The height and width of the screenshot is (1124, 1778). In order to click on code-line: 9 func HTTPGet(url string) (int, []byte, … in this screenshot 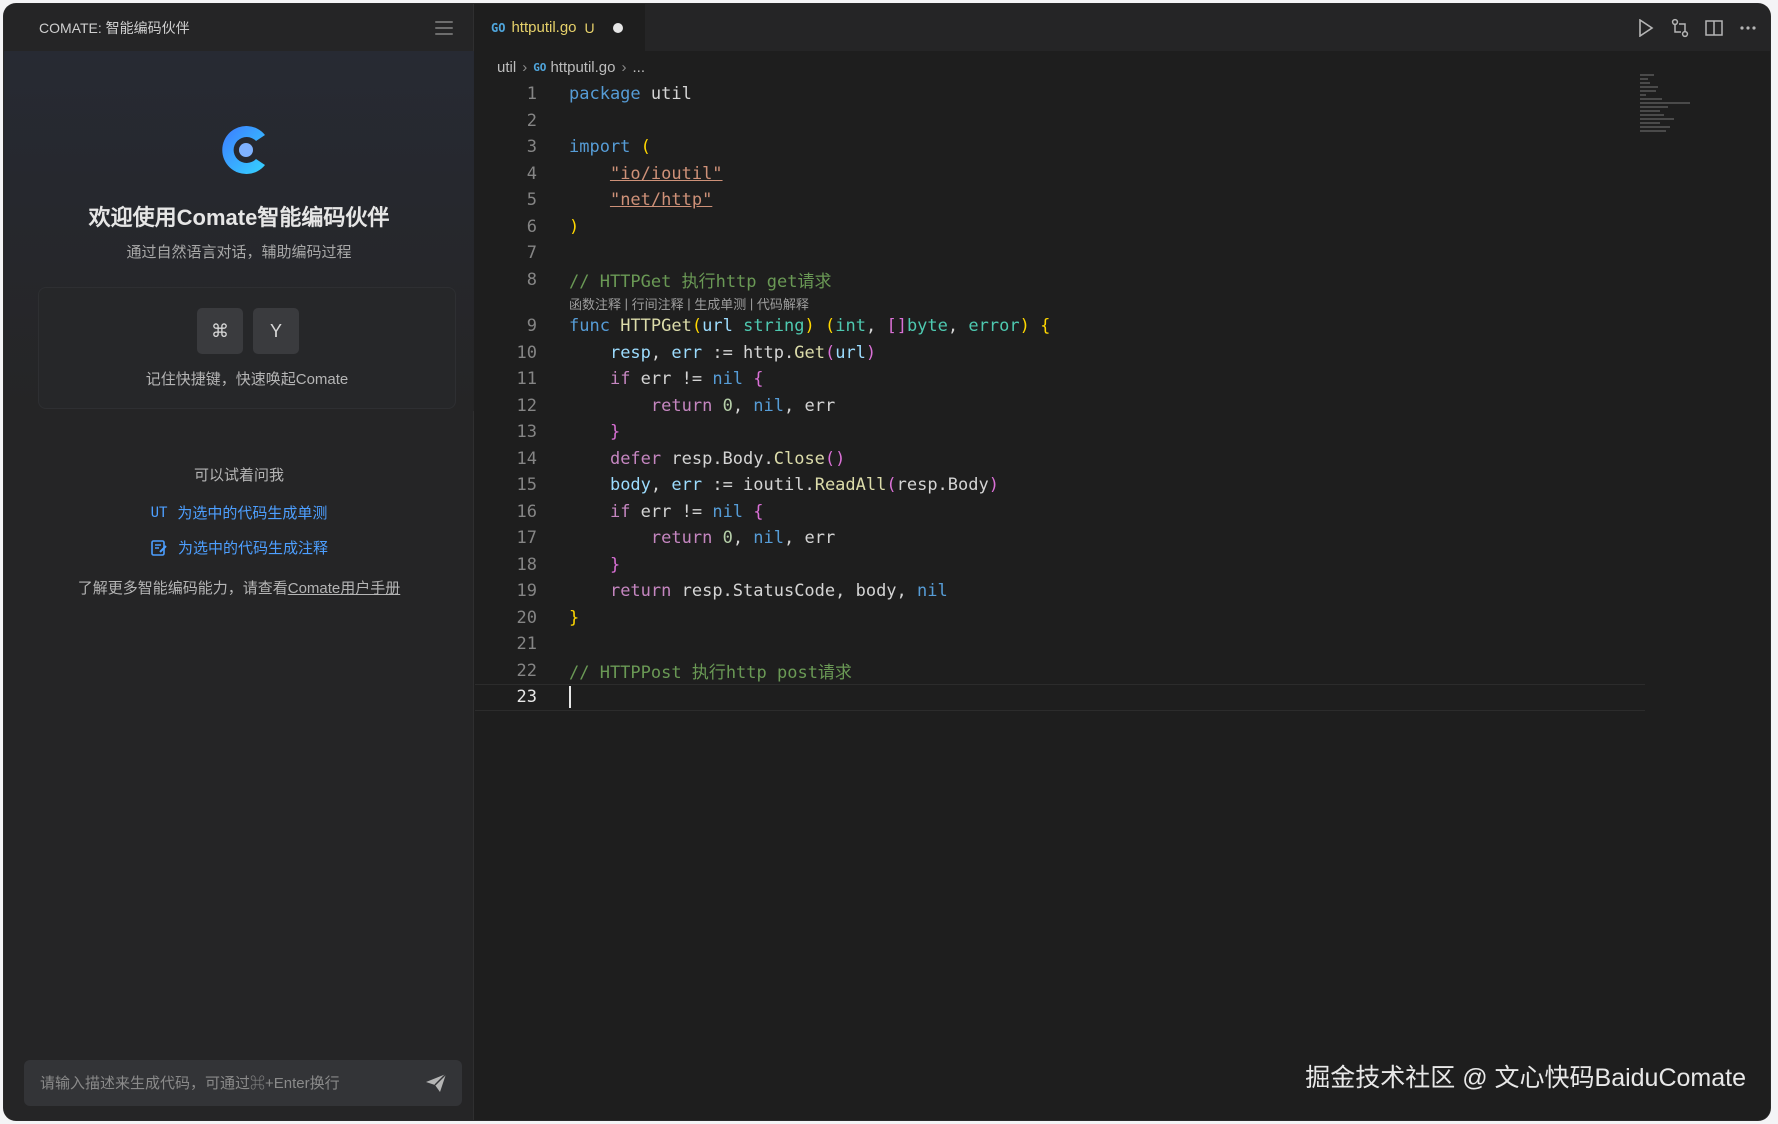, I will do `click(1060, 326)`.